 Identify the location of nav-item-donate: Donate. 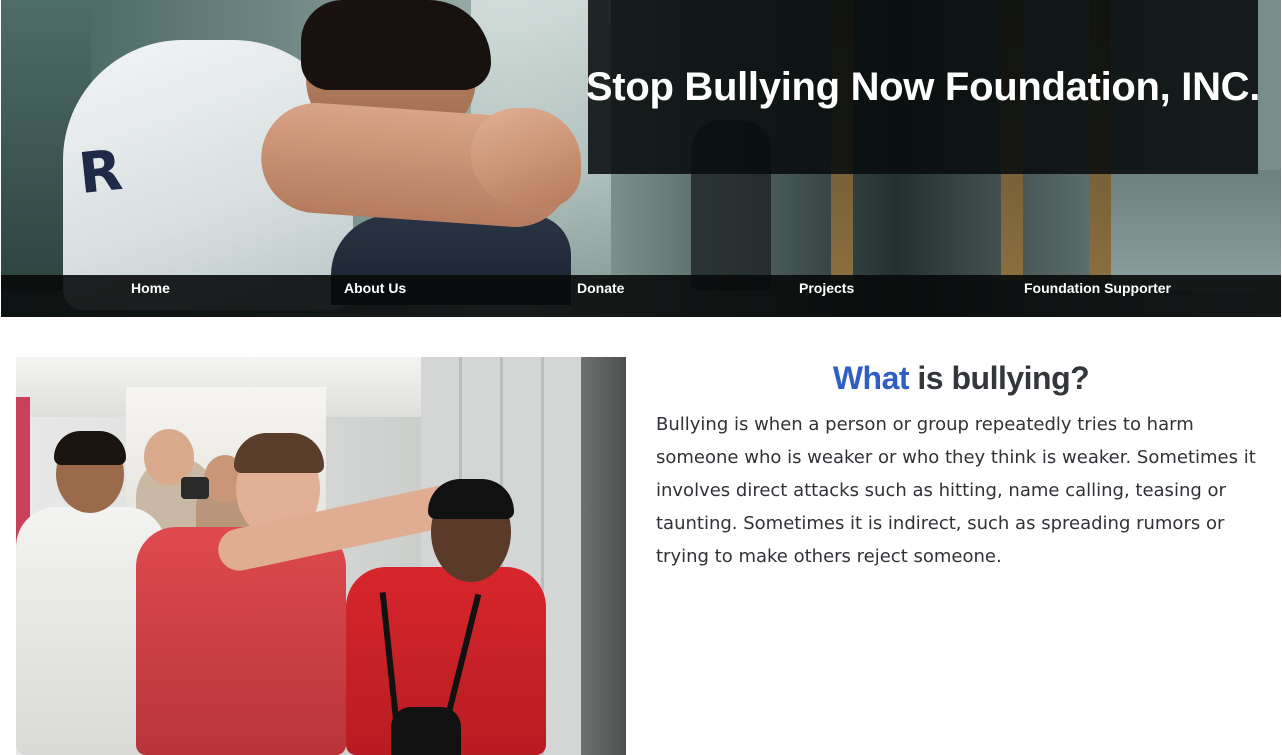
(600, 296).